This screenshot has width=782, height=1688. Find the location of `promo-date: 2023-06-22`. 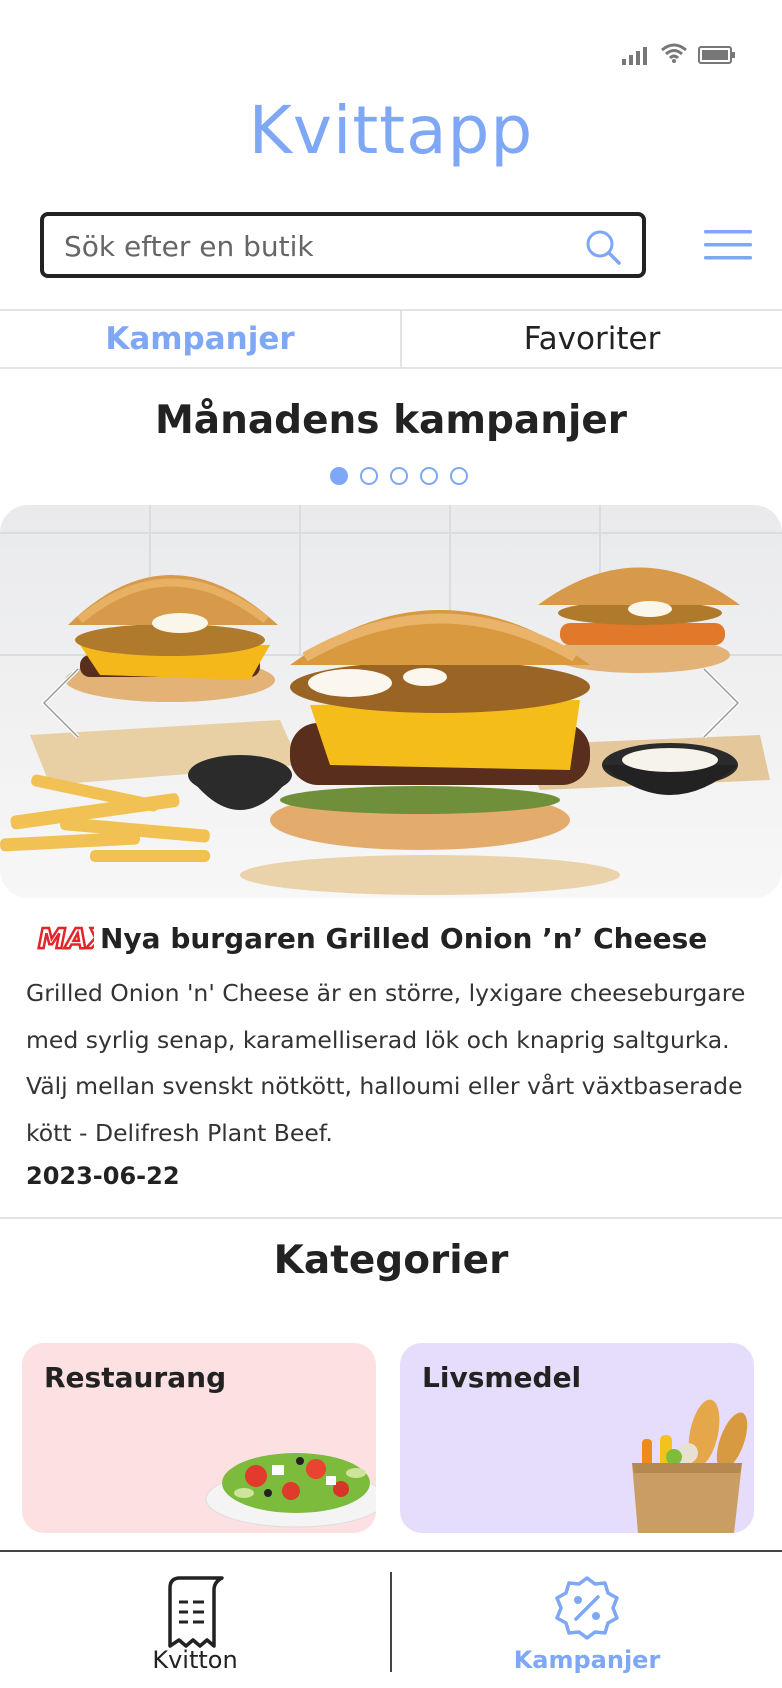

promo-date: 2023-06-22 is located at coordinates (103, 1176).